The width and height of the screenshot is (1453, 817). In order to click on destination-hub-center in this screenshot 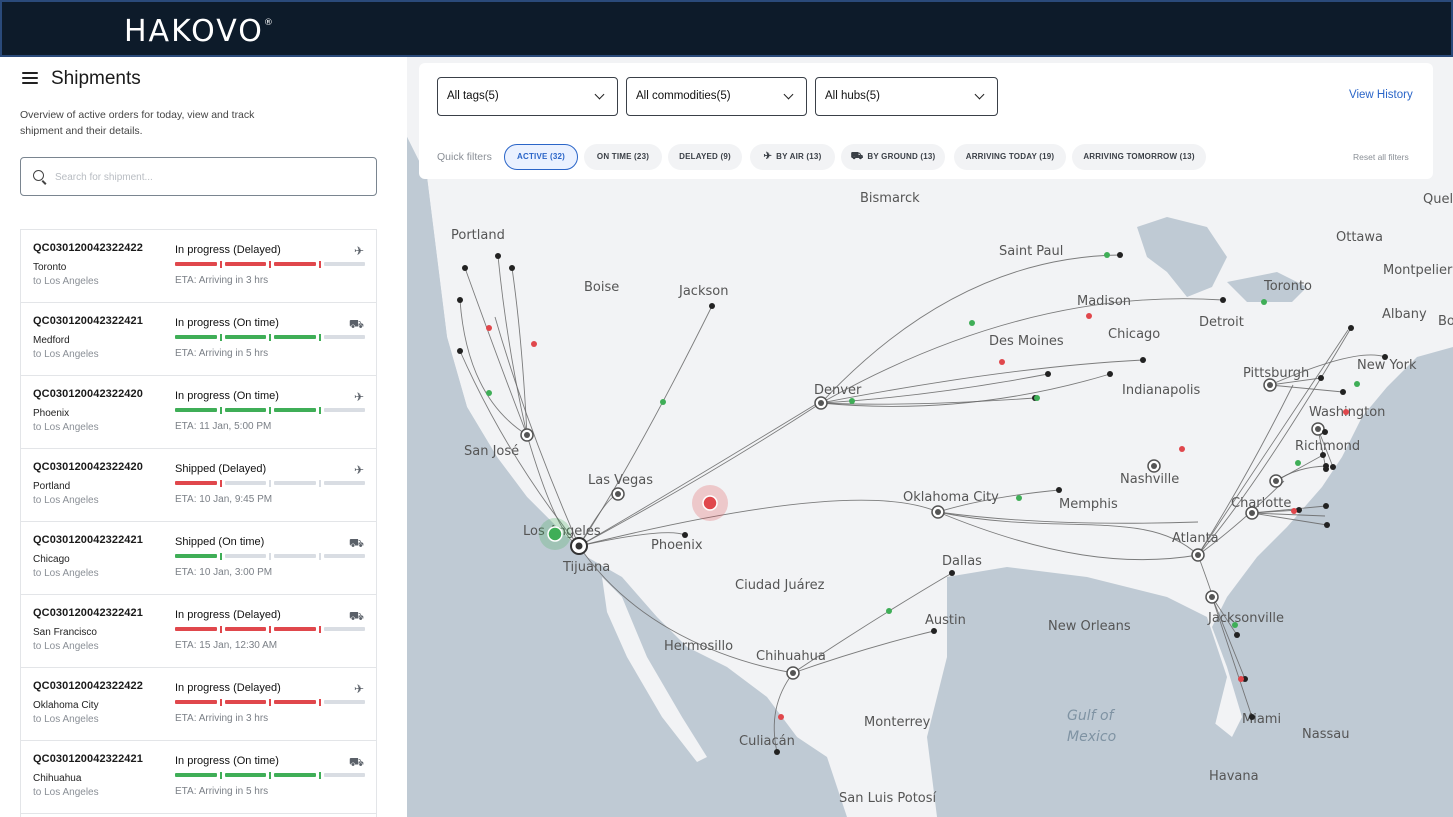, I will do `click(579, 546)`.